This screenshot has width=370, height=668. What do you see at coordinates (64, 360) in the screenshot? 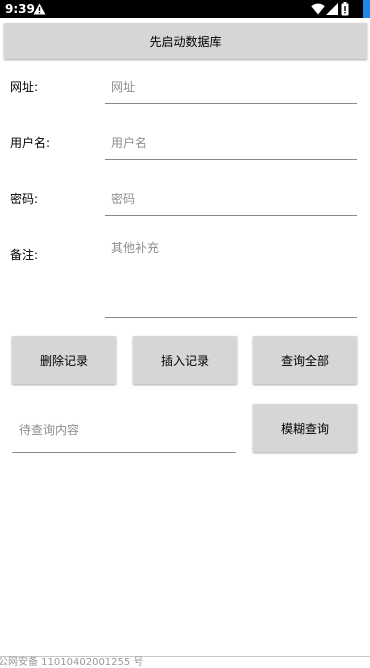
I see `delete-record-button: 删除记录` at bounding box center [64, 360].